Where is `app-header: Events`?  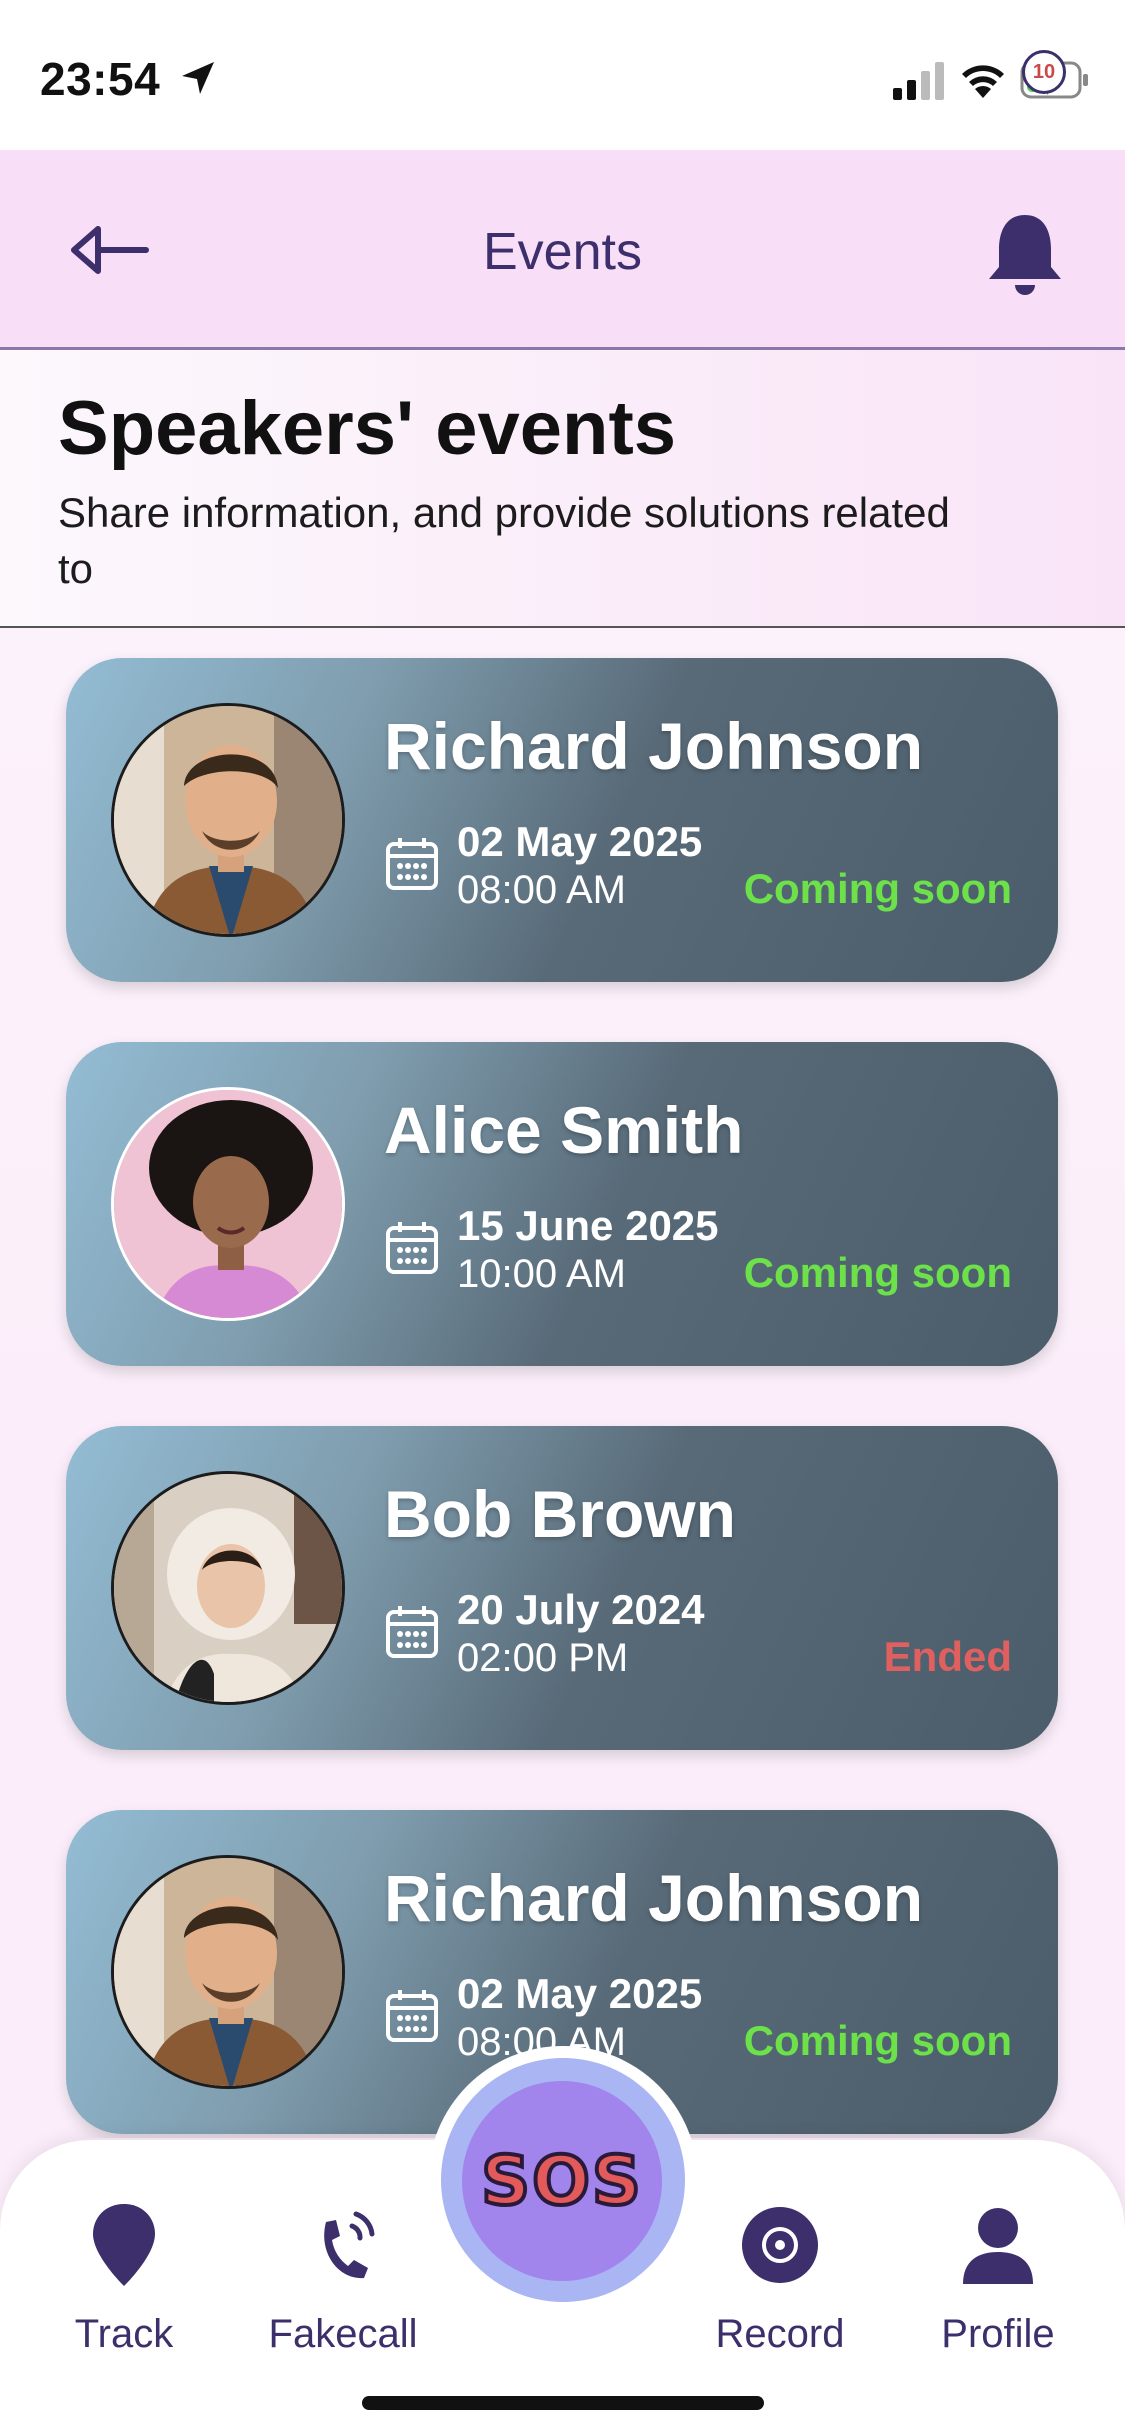
app-header: Events is located at coordinates (562, 250).